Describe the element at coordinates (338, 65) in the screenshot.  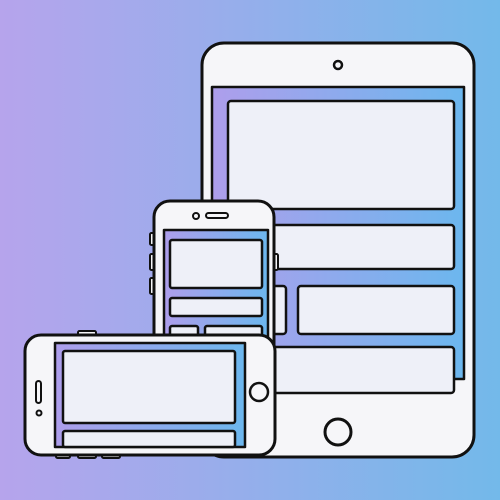
I see `tablet-camera-icon` at that location.